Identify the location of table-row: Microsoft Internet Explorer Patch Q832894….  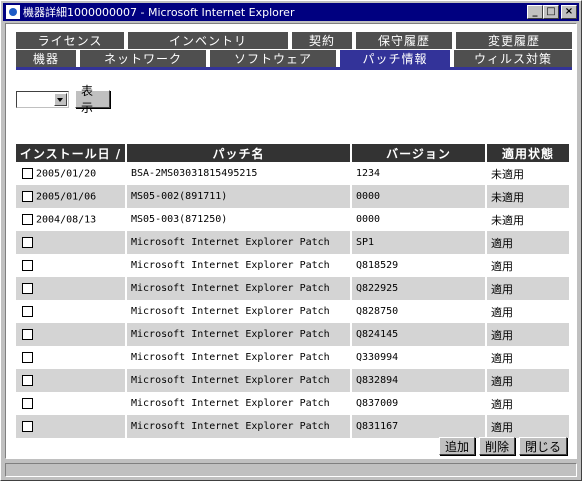
(292, 380).